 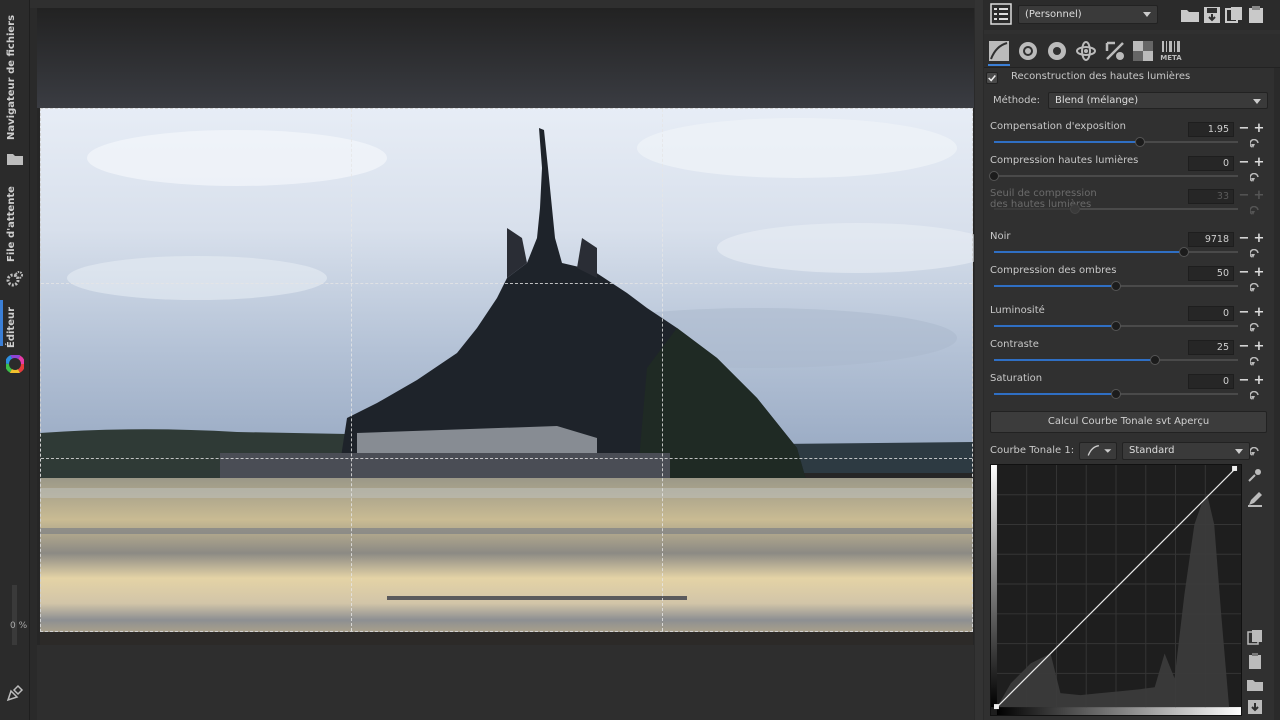 What do you see at coordinates (1017, 310) in the screenshot?
I see `slider-label: Luminosité` at bounding box center [1017, 310].